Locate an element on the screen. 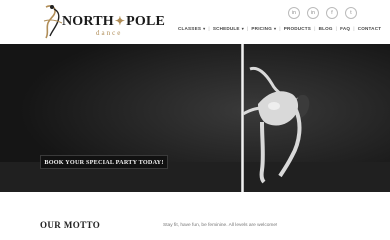 This screenshot has width=390, height=240. brand-logo: NORTH✦POLE dance is located at coordinates (102, 22).